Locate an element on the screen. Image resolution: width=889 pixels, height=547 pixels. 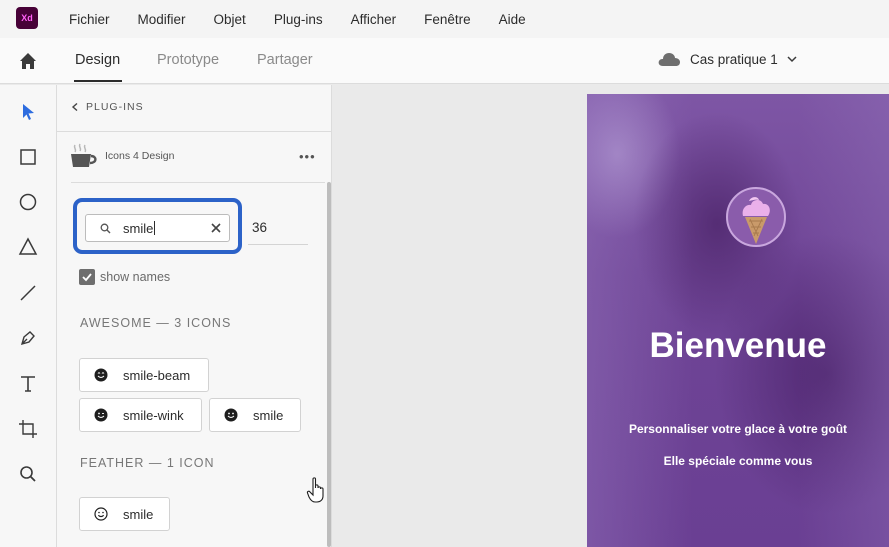
triangle-icon is located at coordinates (28, 247).